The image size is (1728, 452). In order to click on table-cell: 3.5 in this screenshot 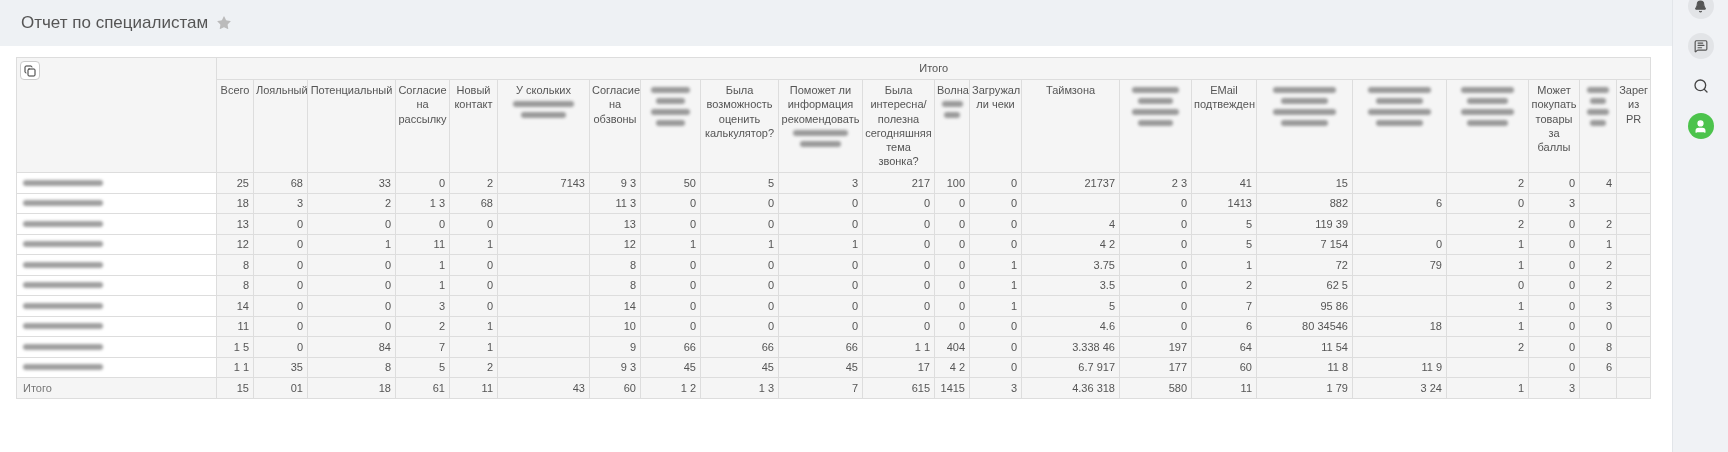, I will do `click(1107, 285)`.